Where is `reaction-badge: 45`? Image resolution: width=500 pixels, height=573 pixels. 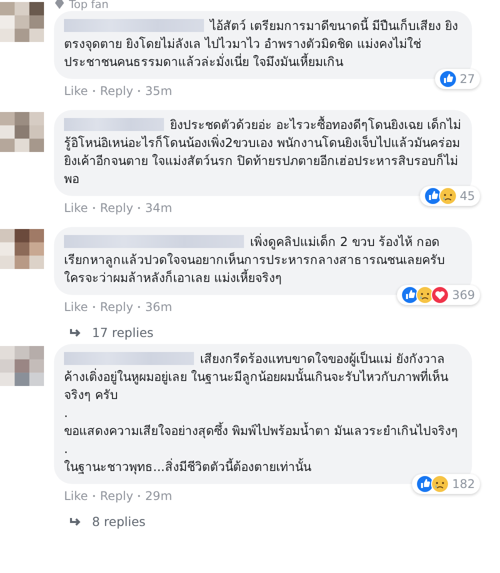
reaction-badge: 45 is located at coordinates (450, 196).